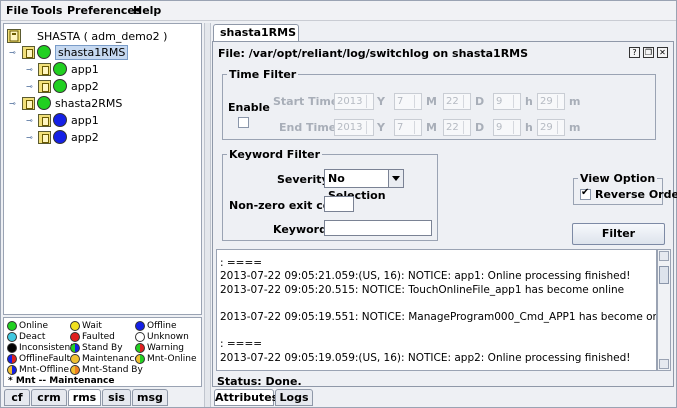 Image resolution: width=677 pixels, height=408 pixels. I want to click on enable-label: Enable, so click(249, 107).